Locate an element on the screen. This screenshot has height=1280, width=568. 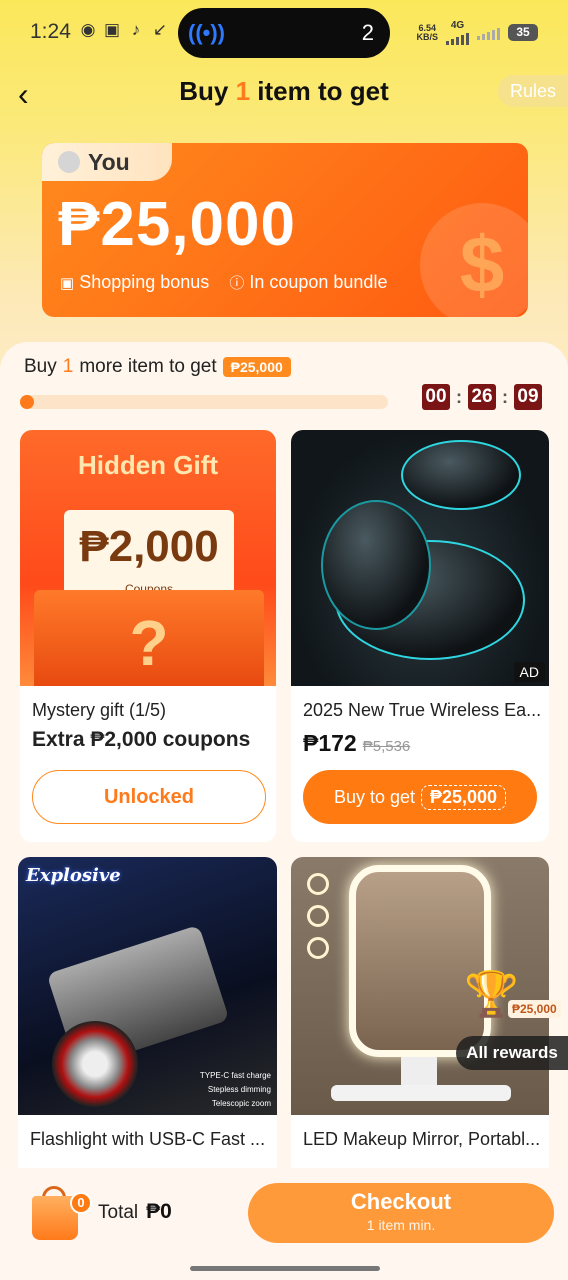
net-speed: 6.54 KB/S is located at coordinates (427, 32).